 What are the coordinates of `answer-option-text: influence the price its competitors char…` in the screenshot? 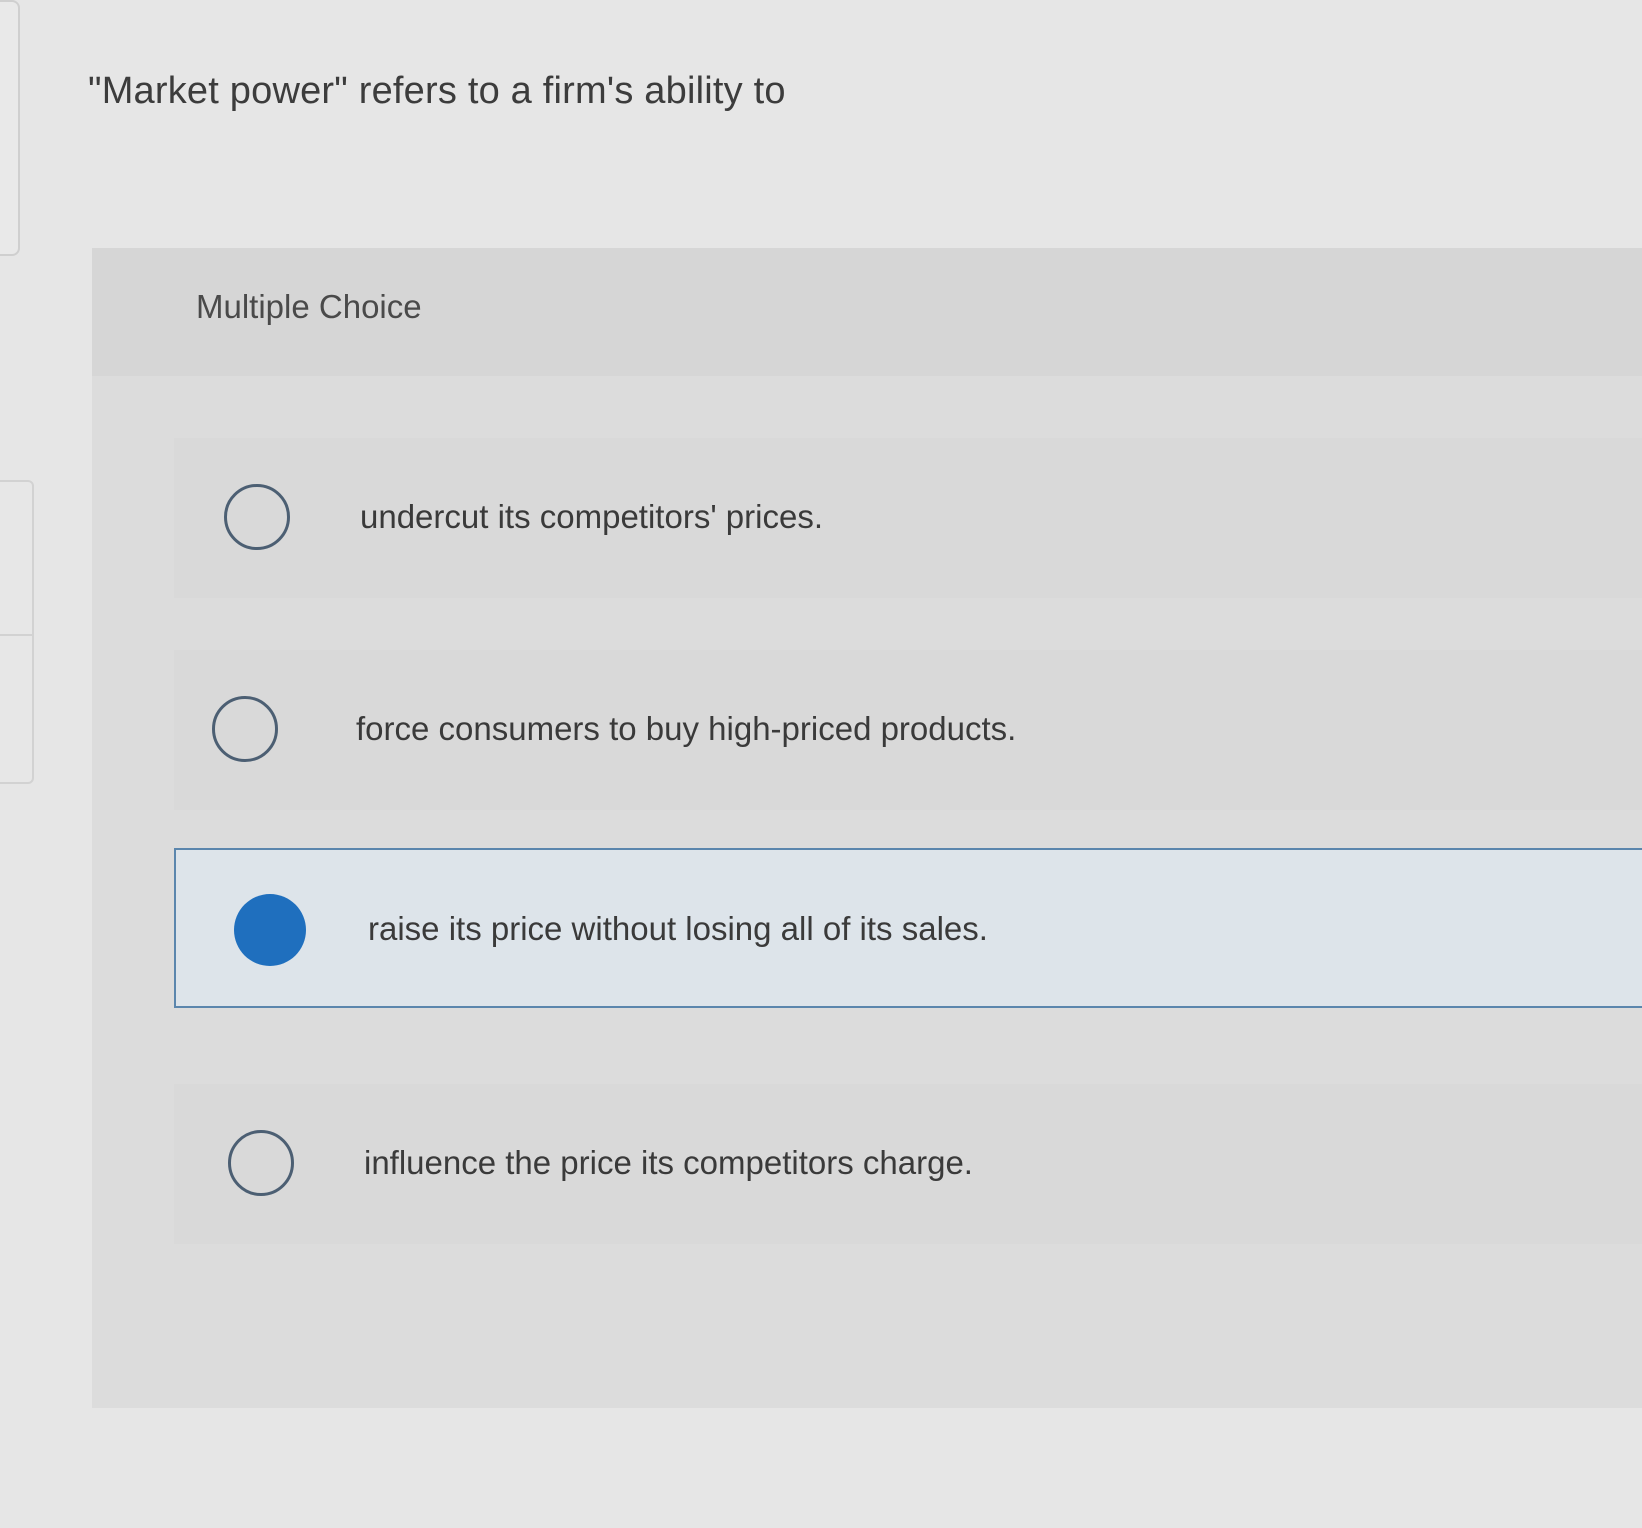 It's located at (668, 1162).